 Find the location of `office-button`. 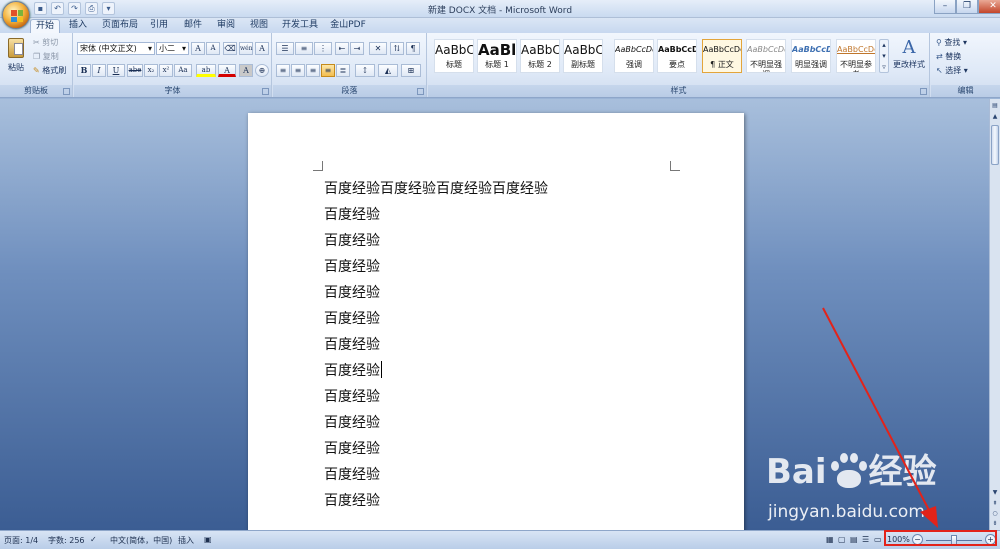

office-button is located at coordinates (16, 15).